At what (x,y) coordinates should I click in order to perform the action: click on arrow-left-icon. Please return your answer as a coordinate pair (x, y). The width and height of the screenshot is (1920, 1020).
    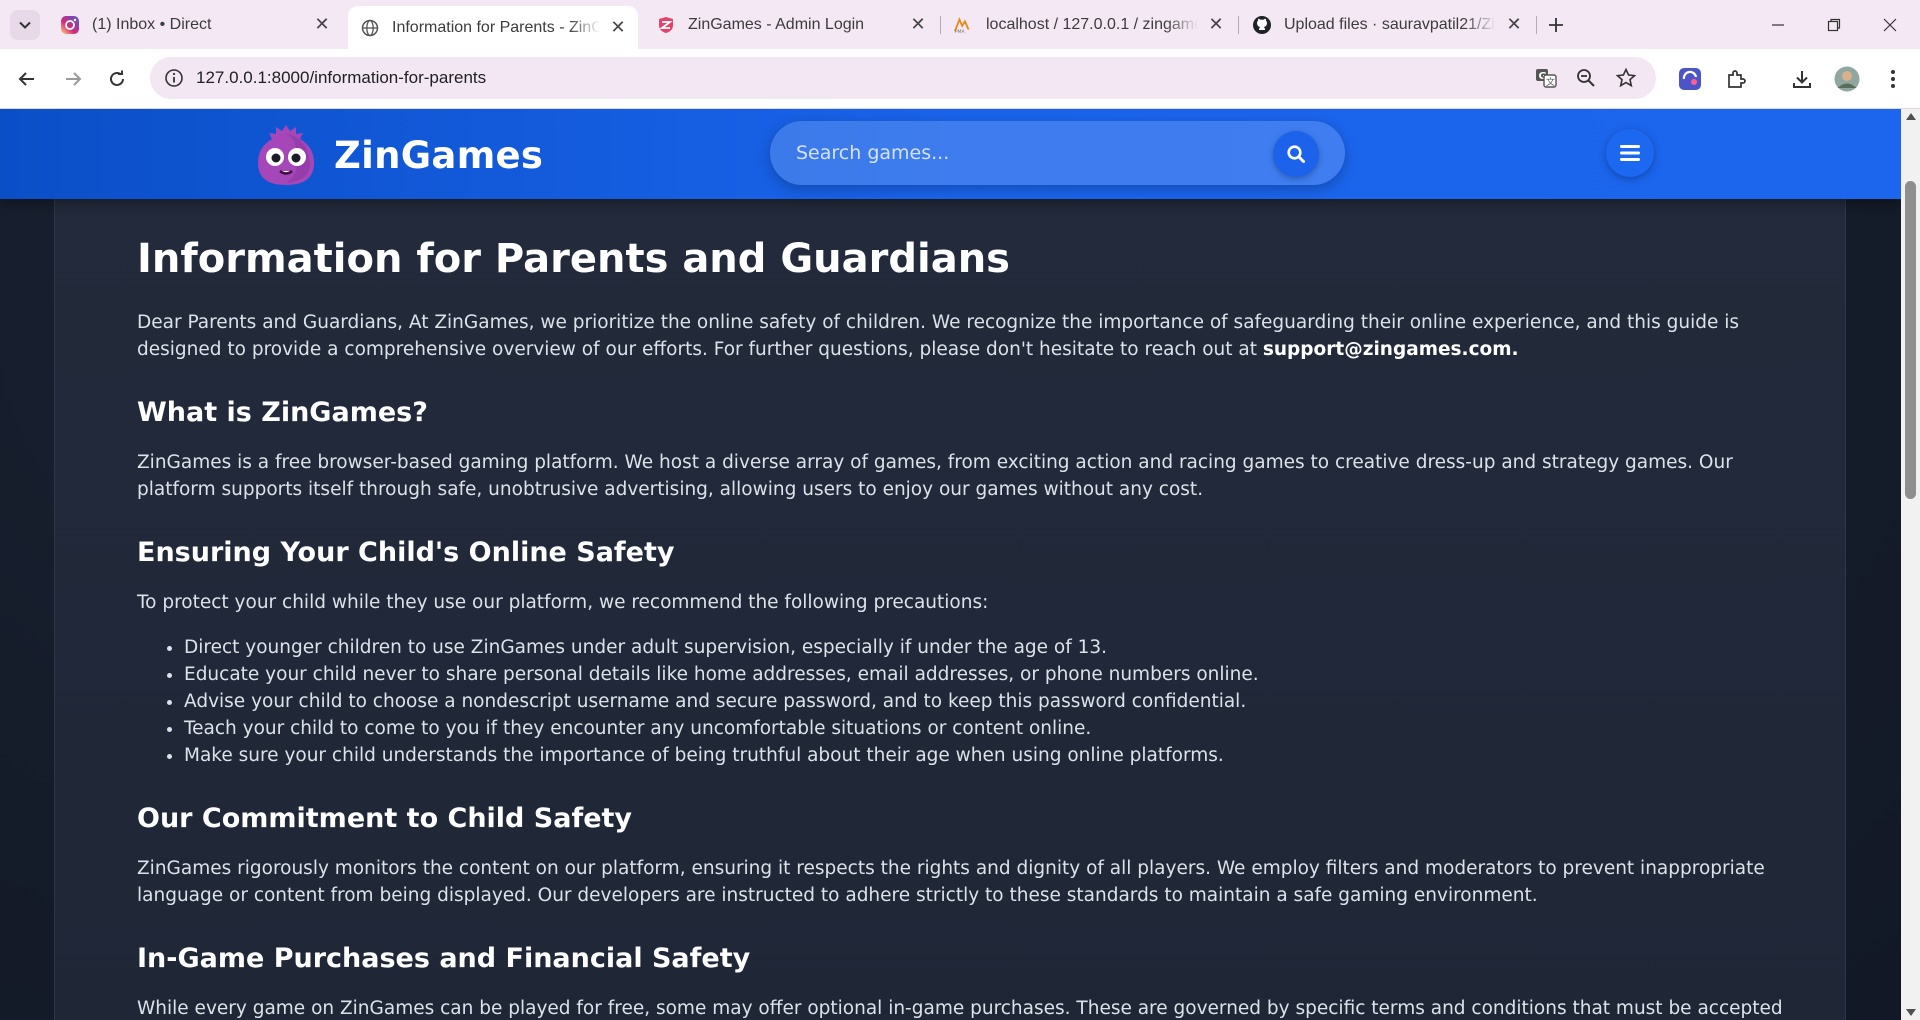
    Looking at the image, I should click on (26, 79).